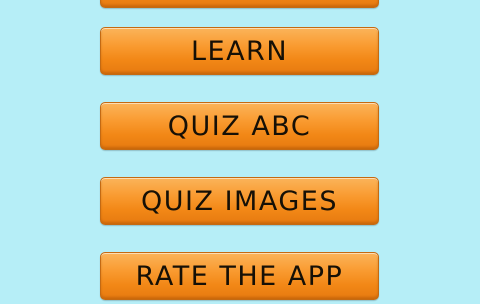  I want to click on rate-the-app-button-label: RATE THE APP, so click(239, 276).